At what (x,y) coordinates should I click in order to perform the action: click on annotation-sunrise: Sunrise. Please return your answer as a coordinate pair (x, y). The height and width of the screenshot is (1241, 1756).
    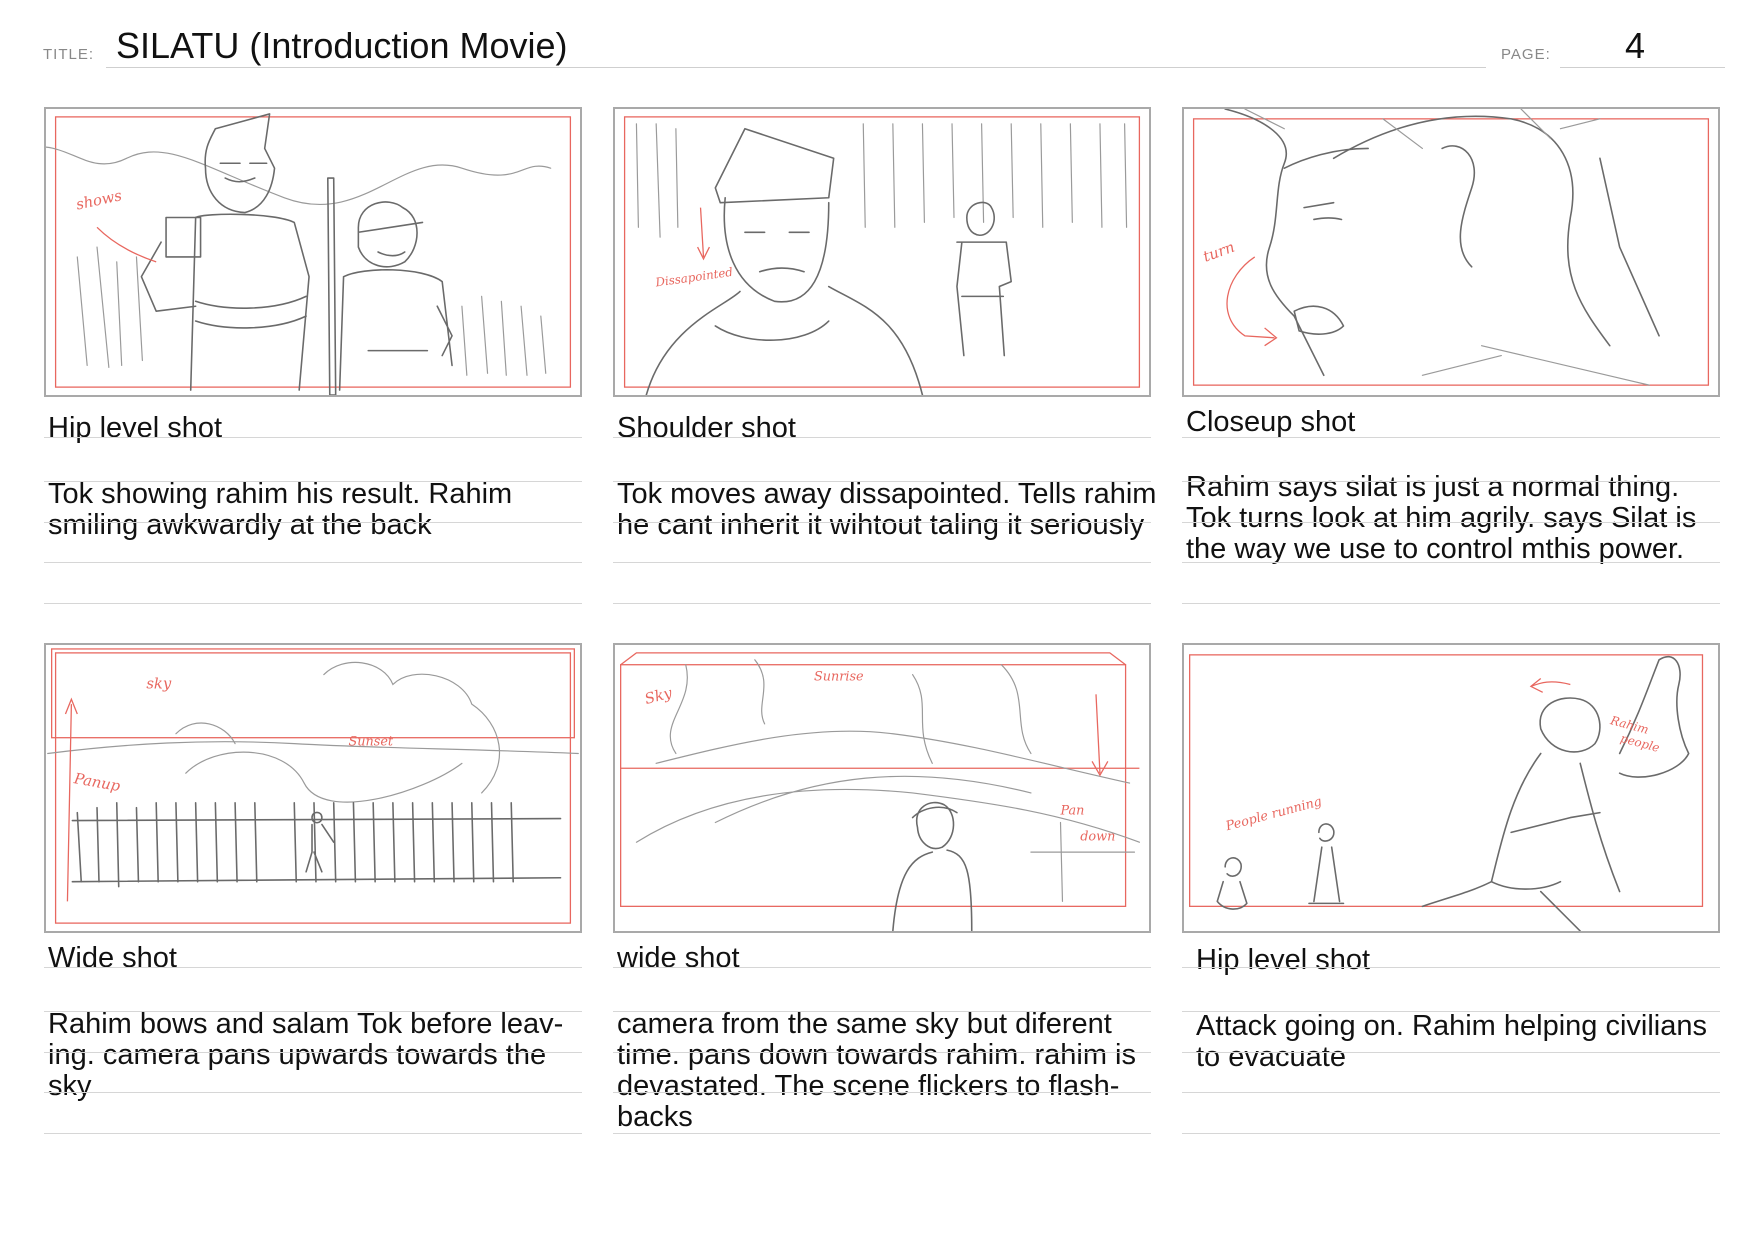
    Looking at the image, I should click on (839, 677).